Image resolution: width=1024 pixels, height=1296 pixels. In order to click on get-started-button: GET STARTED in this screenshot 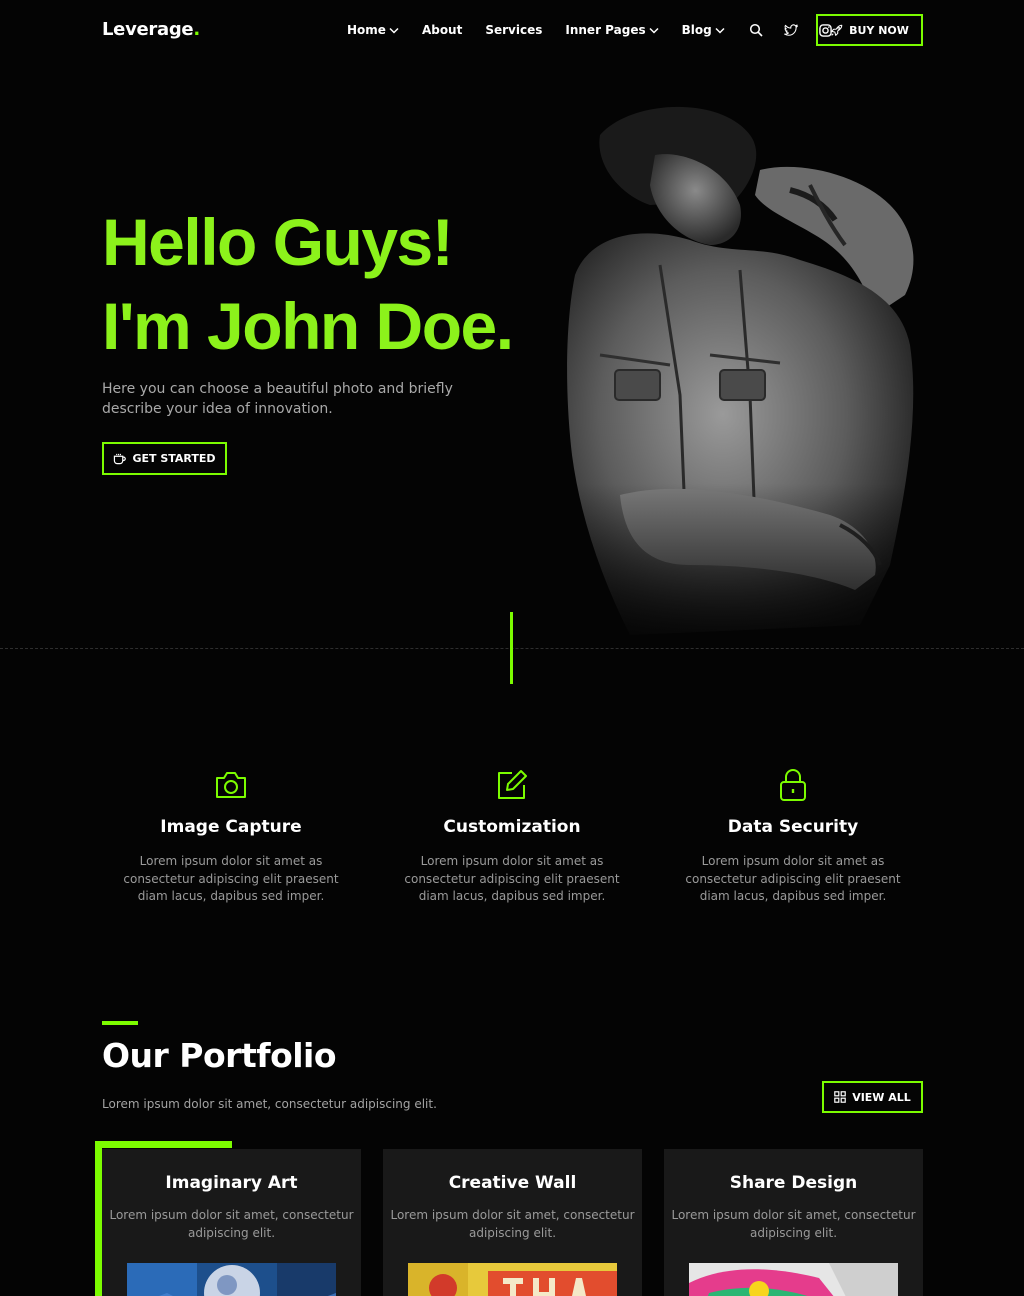, I will do `click(164, 458)`.